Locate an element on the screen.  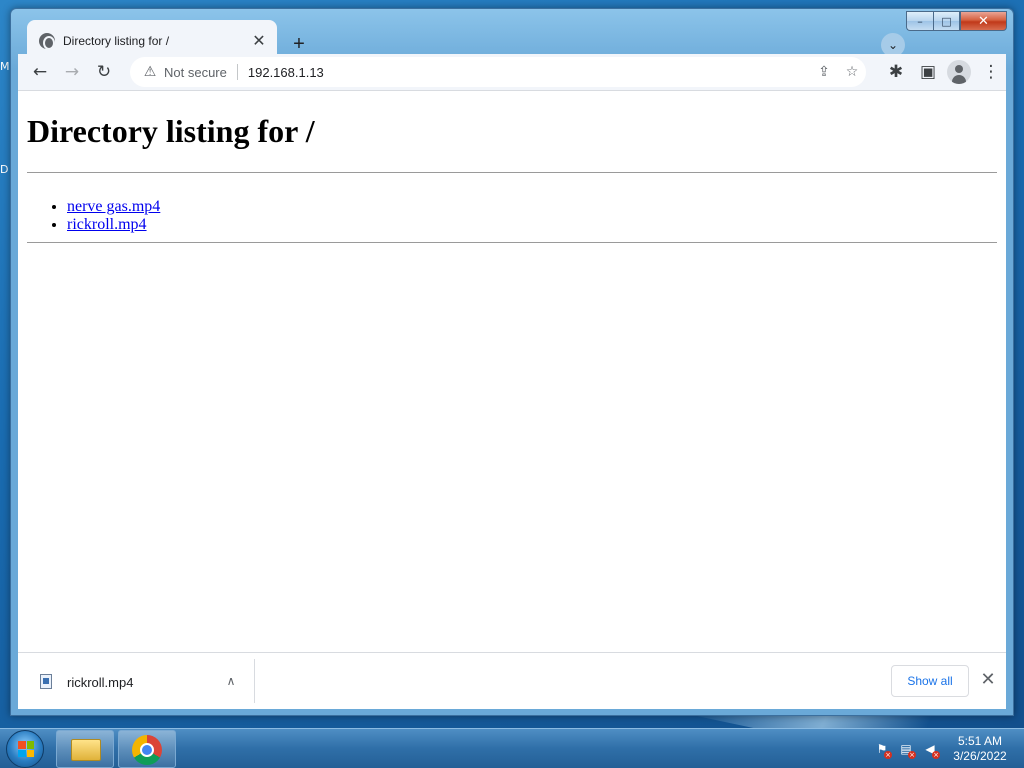
clock-time: 5:51 AM is located at coordinates (980, 741).